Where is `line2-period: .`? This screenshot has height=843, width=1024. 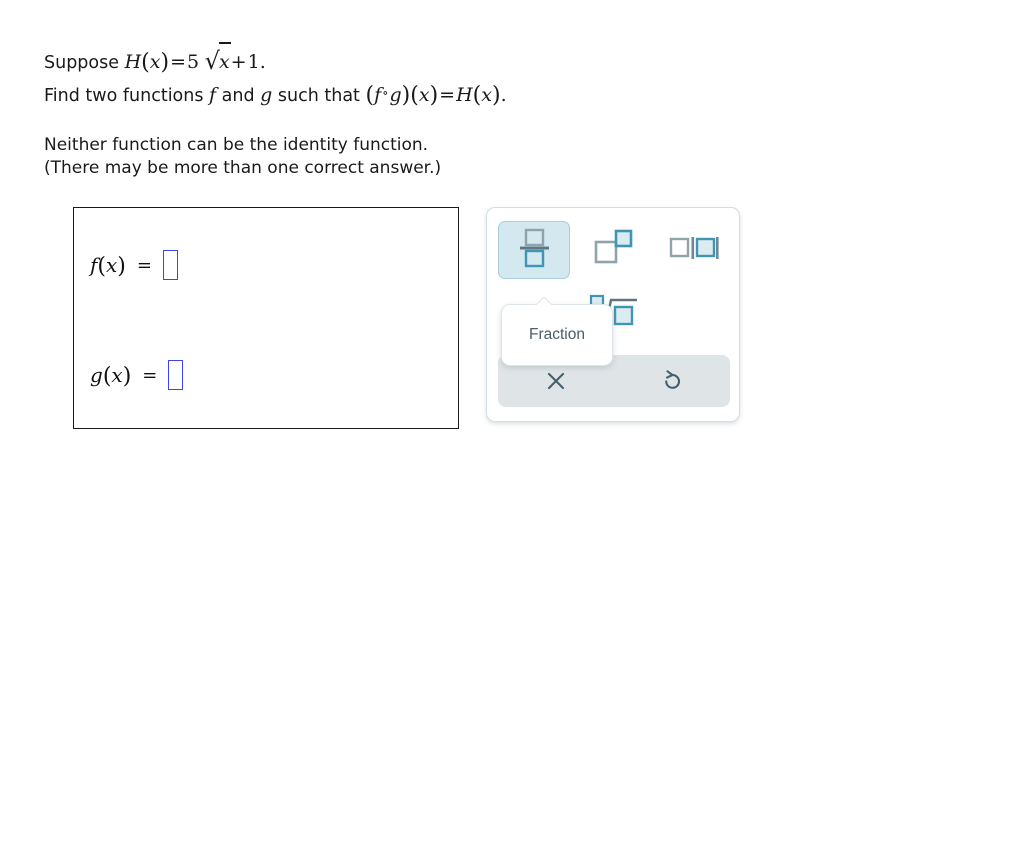 line2-period: . is located at coordinates (503, 95).